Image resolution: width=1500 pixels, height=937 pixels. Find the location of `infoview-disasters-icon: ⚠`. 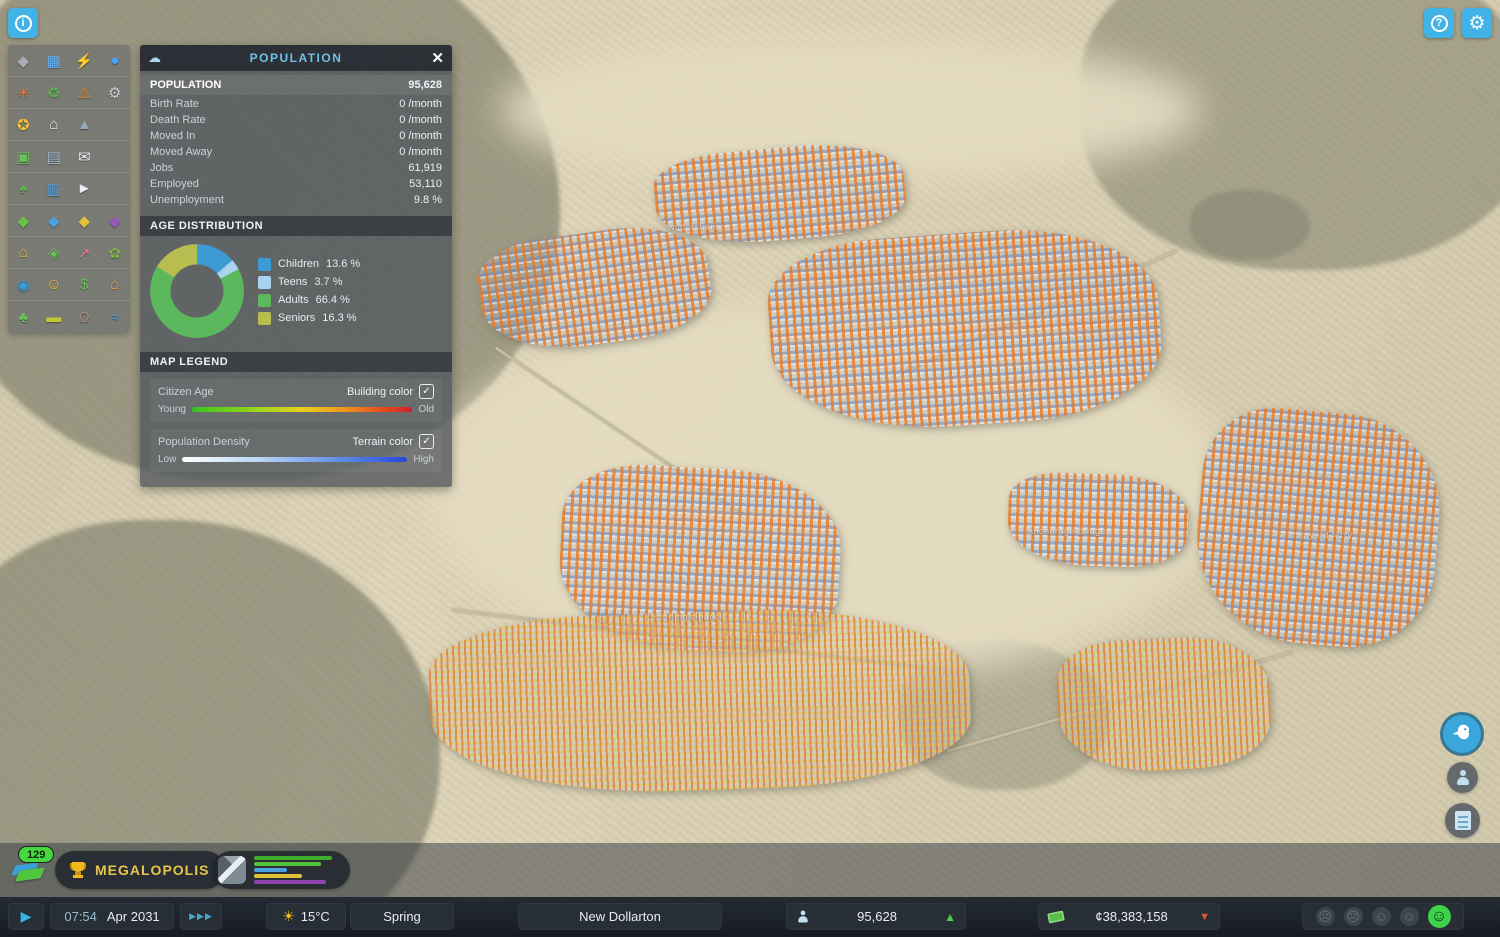

infoview-disasters-icon: ⚠ is located at coordinates (84, 92).